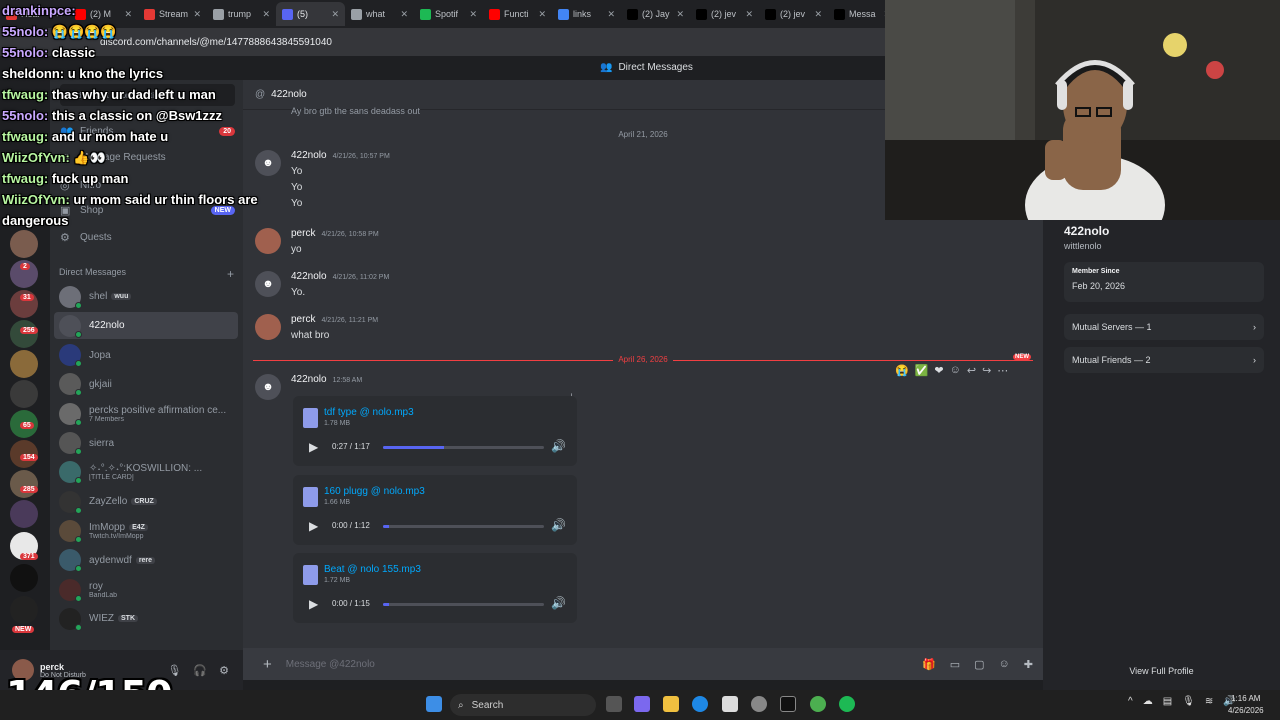 This screenshot has width=1280, height=720. What do you see at coordinates (523, 705) in the screenshot?
I see `taskbar-search: ⌕ Search` at bounding box center [523, 705].